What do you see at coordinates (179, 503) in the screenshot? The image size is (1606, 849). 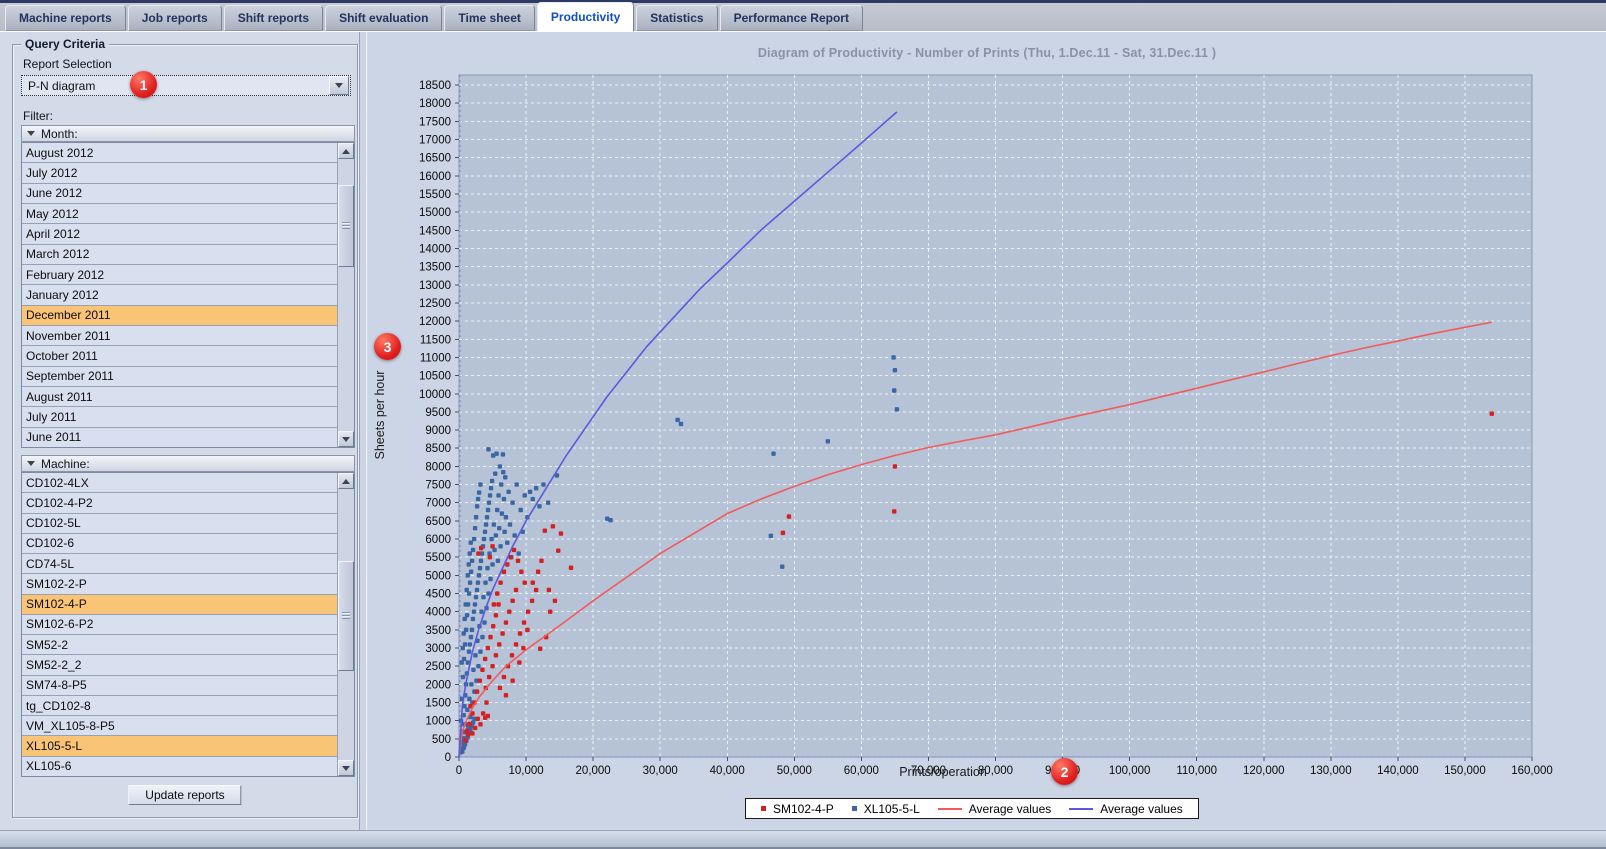 I see `machine-item-cd102-4-p2: CD102-4-P2` at bounding box center [179, 503].